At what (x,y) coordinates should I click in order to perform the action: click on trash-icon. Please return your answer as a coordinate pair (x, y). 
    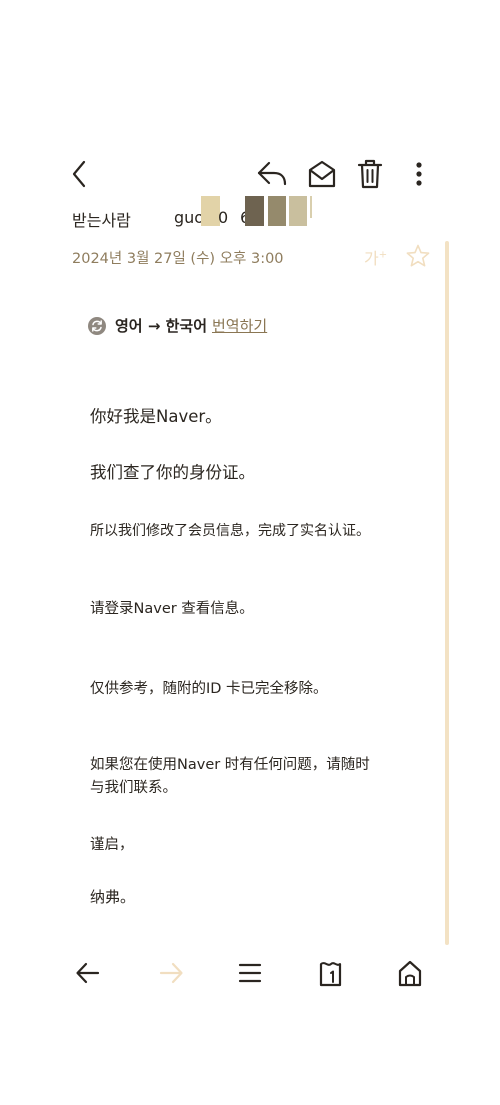
    Looking at the image, I should click on (370, 174).